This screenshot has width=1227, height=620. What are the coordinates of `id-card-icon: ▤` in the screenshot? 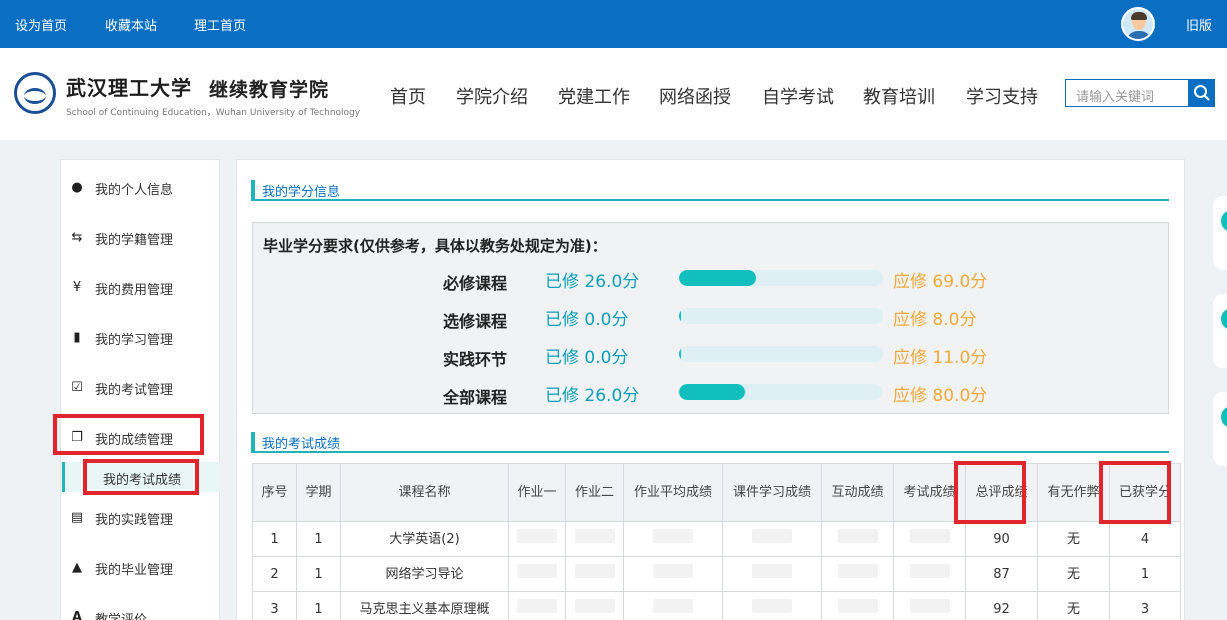 It's located at (77, 517).